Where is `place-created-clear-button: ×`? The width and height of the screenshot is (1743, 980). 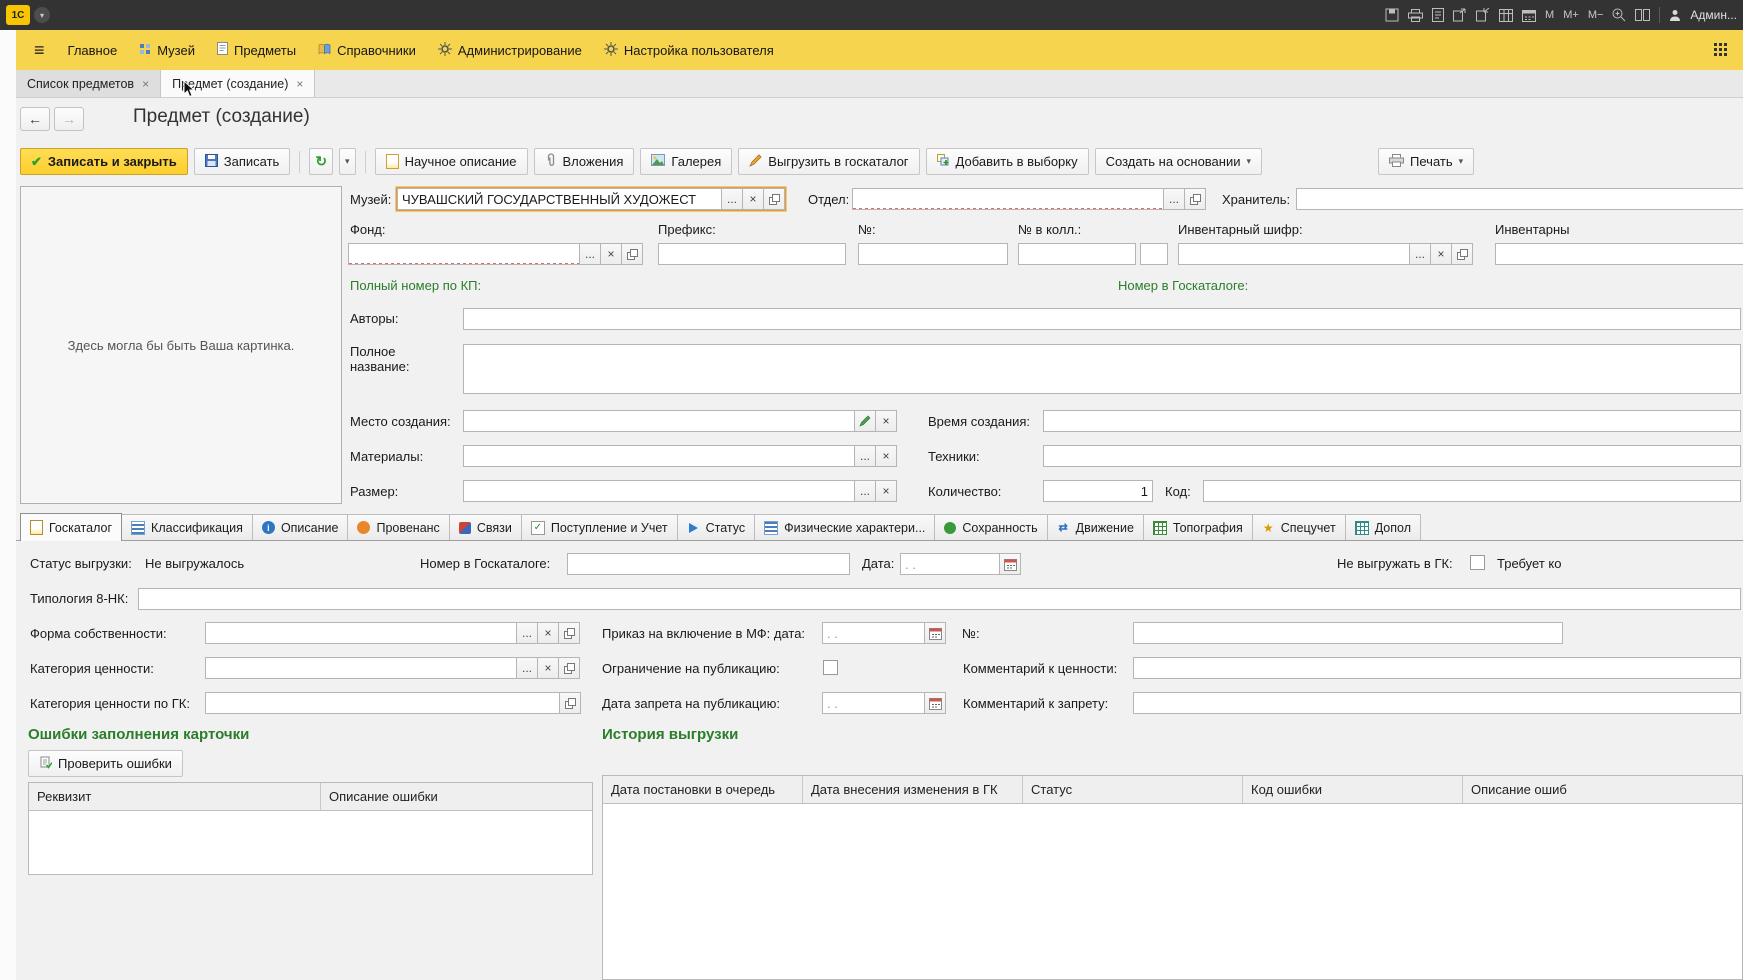 place-created-clear-button: × is located at coordinates (886, 421).